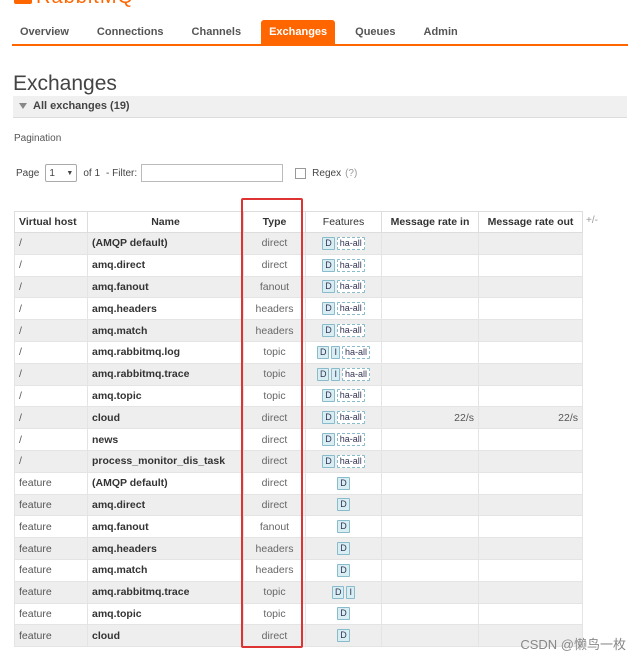 Image resolution: width=640 pixels, height=661 pixels. Describe the element at coordinates (274, 222) in the screenshot. I see `column-header-type: Type` at that location.